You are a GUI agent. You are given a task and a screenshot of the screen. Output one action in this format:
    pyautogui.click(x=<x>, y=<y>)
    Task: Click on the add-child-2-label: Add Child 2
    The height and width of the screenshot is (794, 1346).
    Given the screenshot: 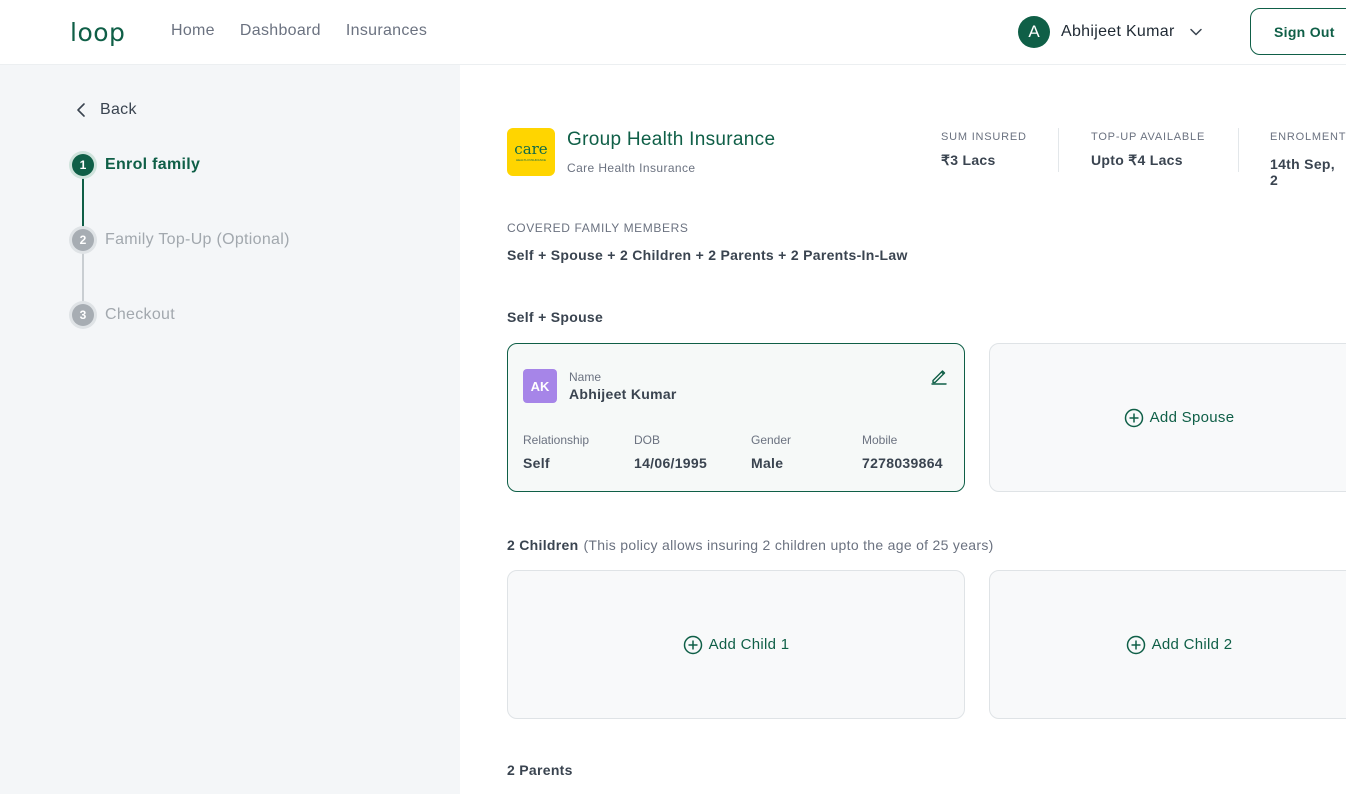 What is the action you would take?
    pyautogui.click(x=1192, y=644)
    